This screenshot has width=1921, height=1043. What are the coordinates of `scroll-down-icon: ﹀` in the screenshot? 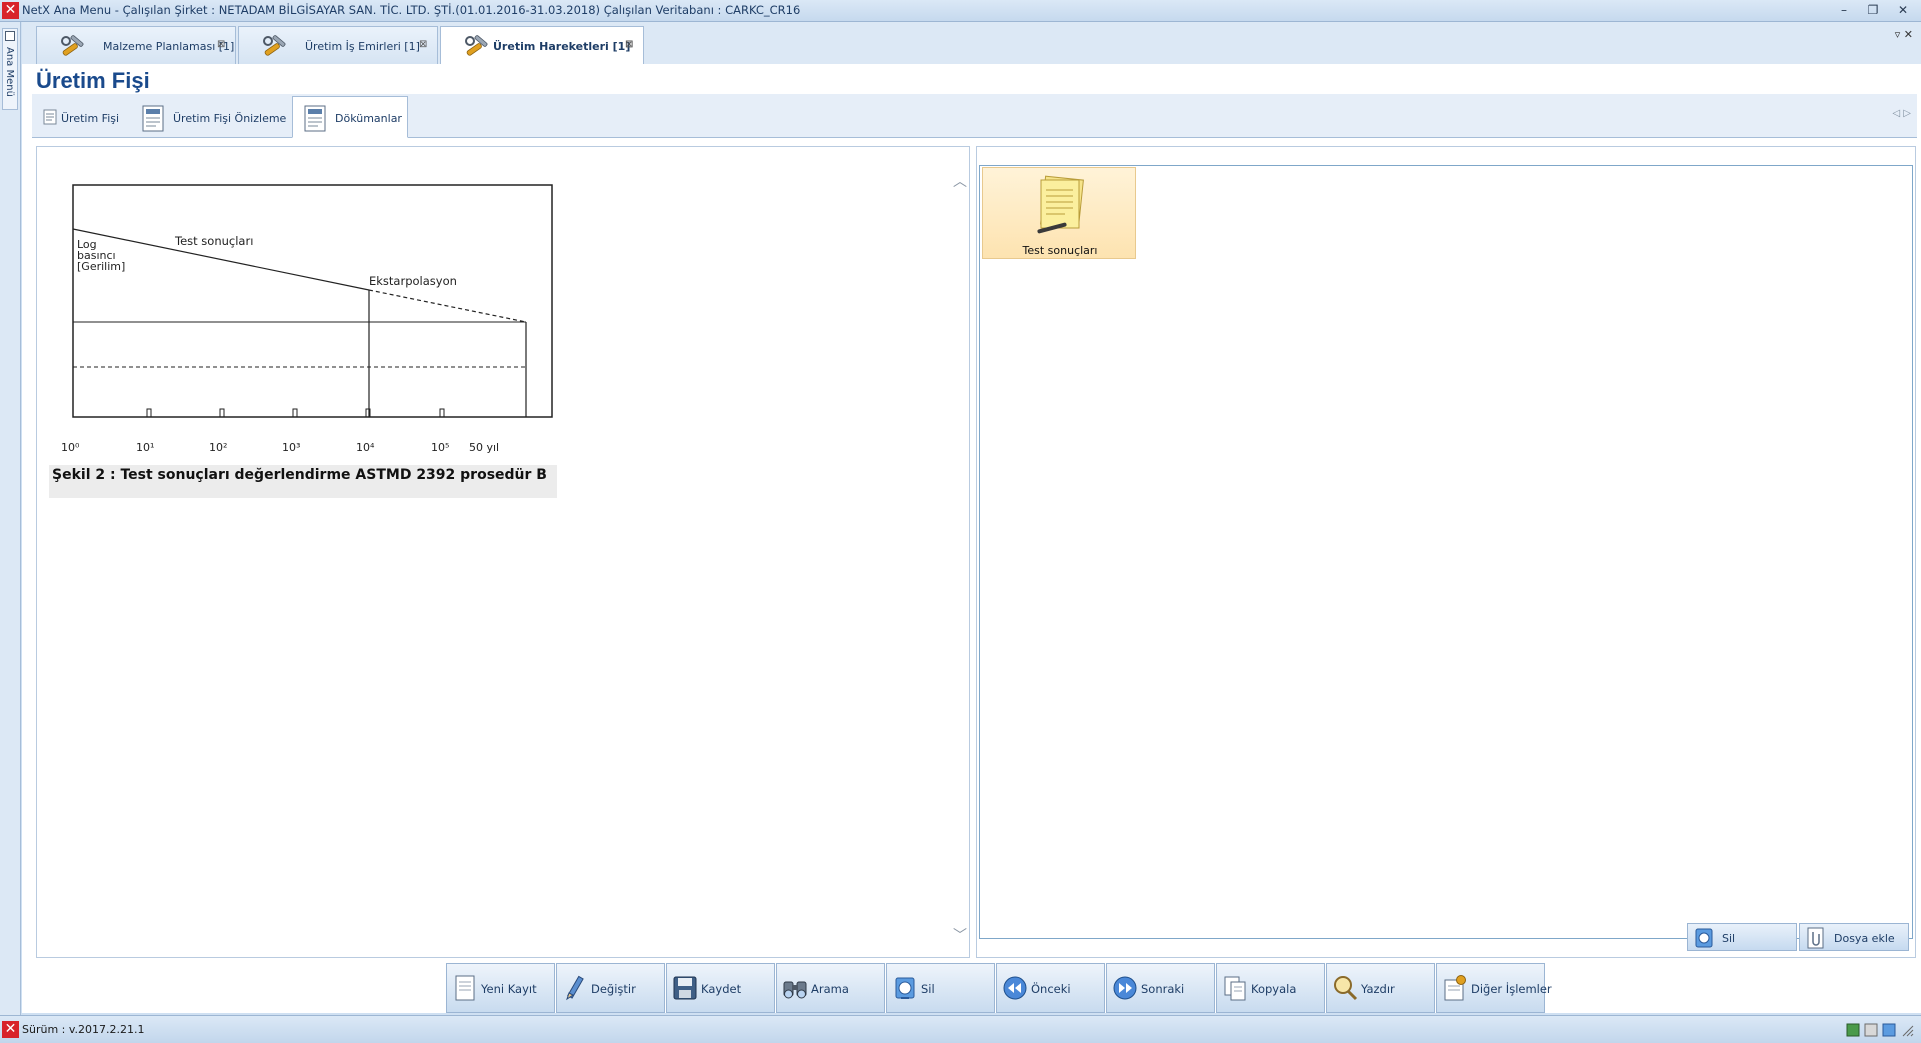 It's located at (960, 935).